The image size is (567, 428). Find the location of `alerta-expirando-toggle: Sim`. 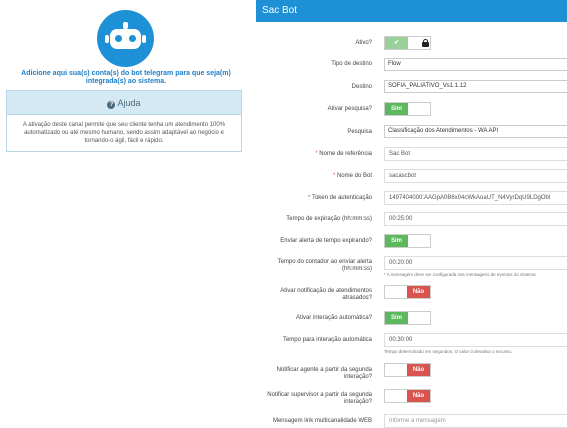

alerta-expirando-toggle: Sim is located at coordinates (407, 241).